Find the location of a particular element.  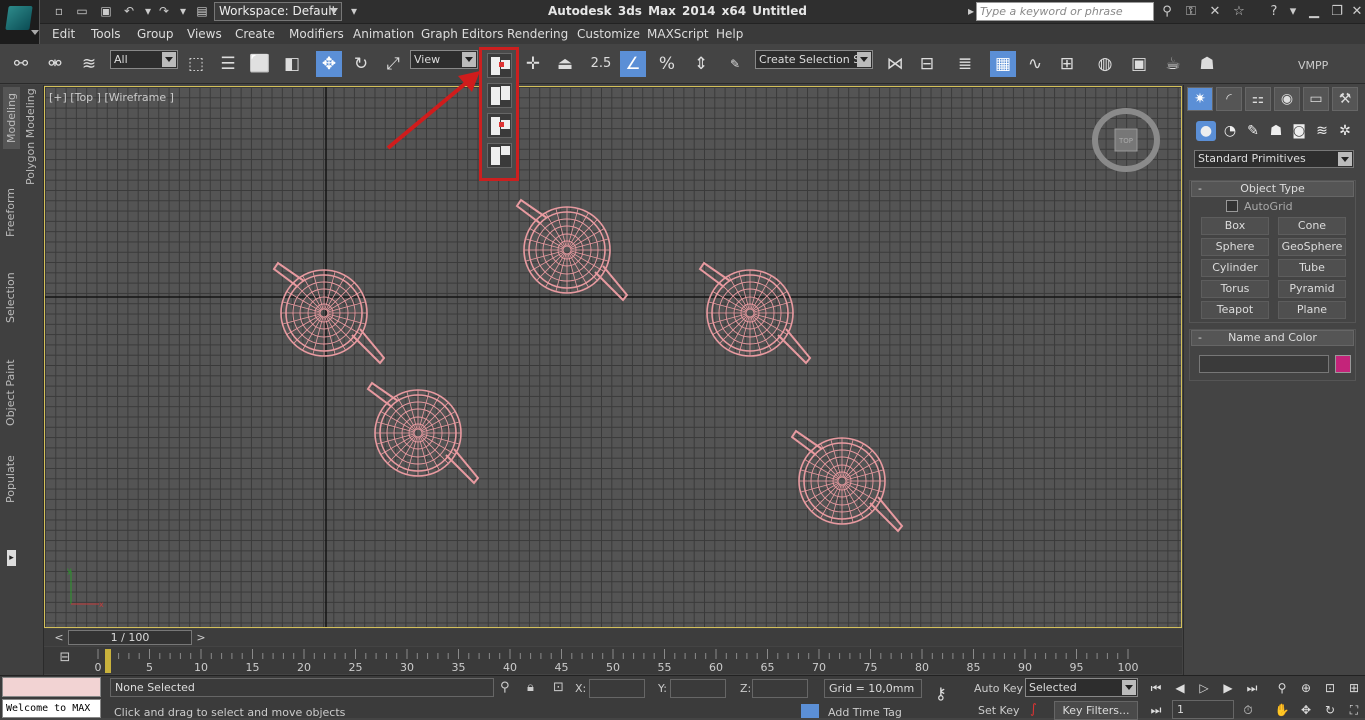

communication-center-icon: ✕ is located at coordinates (1215, 11).